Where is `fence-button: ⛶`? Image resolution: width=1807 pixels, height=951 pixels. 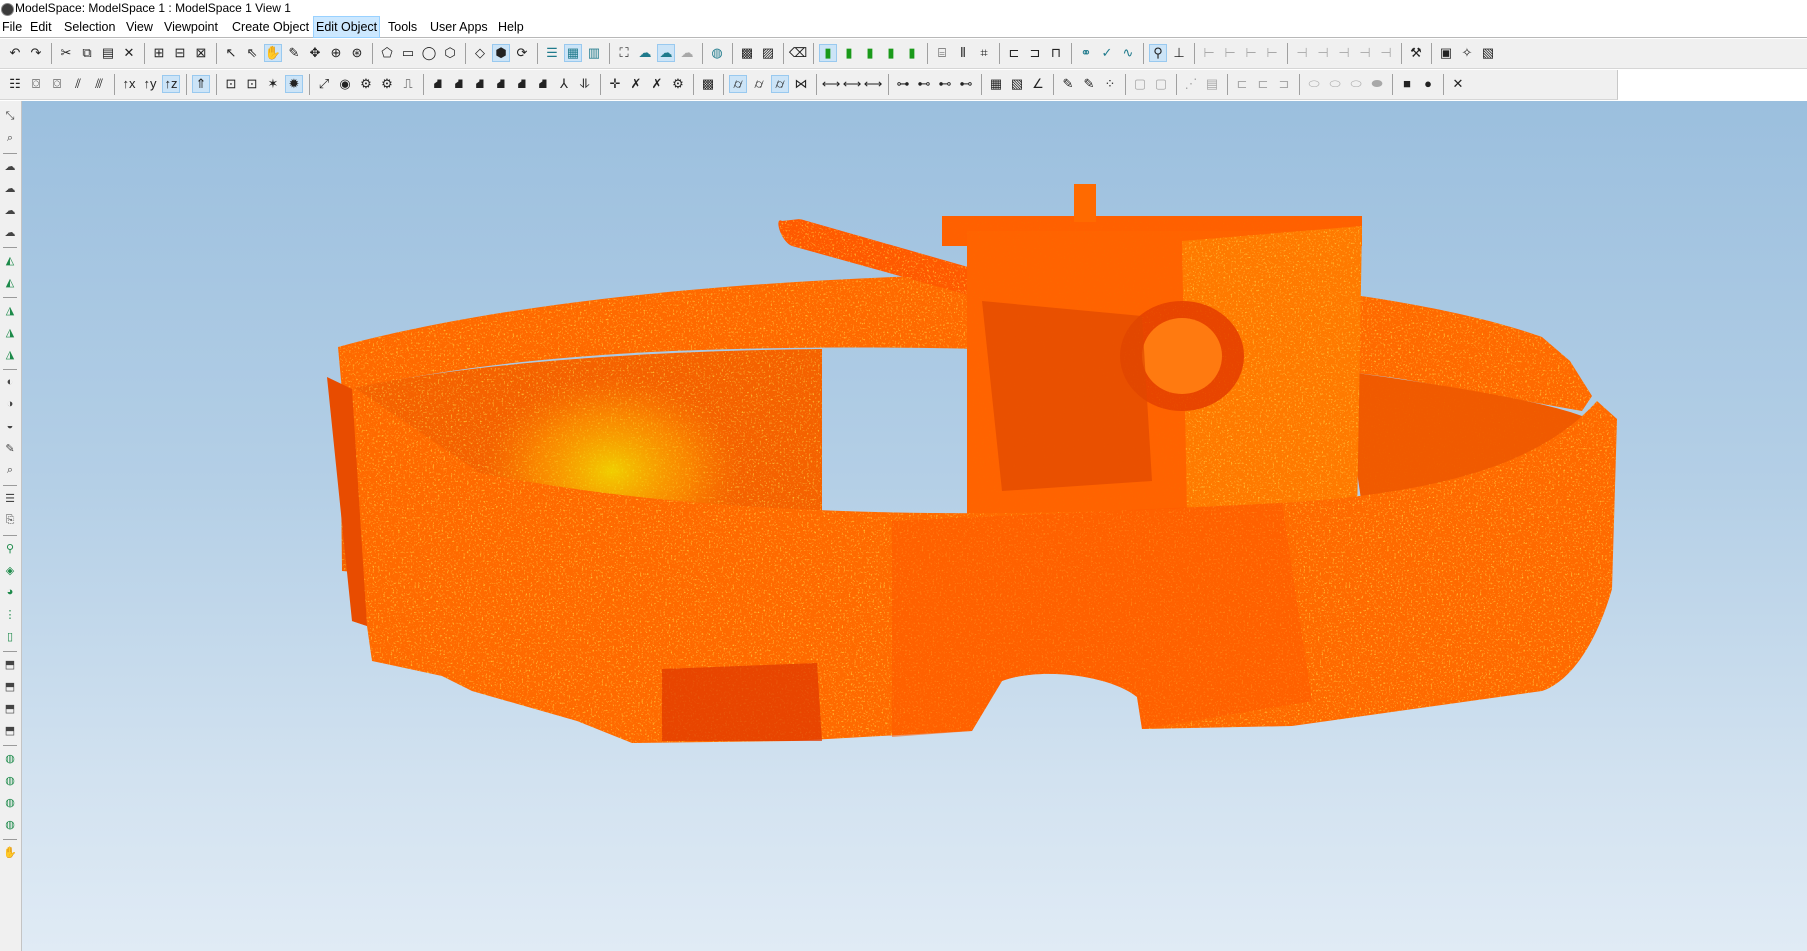 fence-button: ⛶ is located at coordinates (624, 53).